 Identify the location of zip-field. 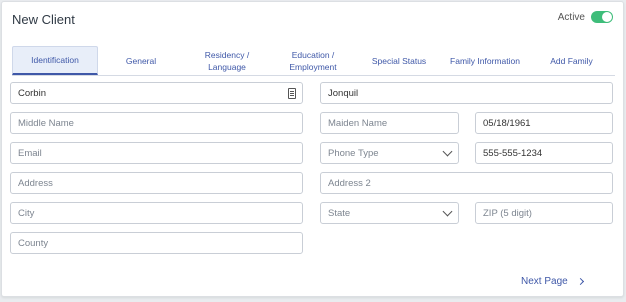
(544, 213).